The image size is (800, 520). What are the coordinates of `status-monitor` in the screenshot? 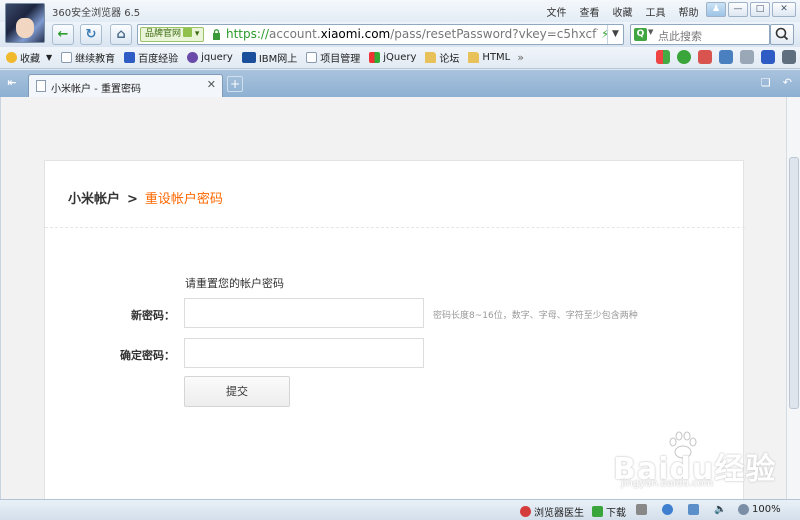 It's located at (695, 509).